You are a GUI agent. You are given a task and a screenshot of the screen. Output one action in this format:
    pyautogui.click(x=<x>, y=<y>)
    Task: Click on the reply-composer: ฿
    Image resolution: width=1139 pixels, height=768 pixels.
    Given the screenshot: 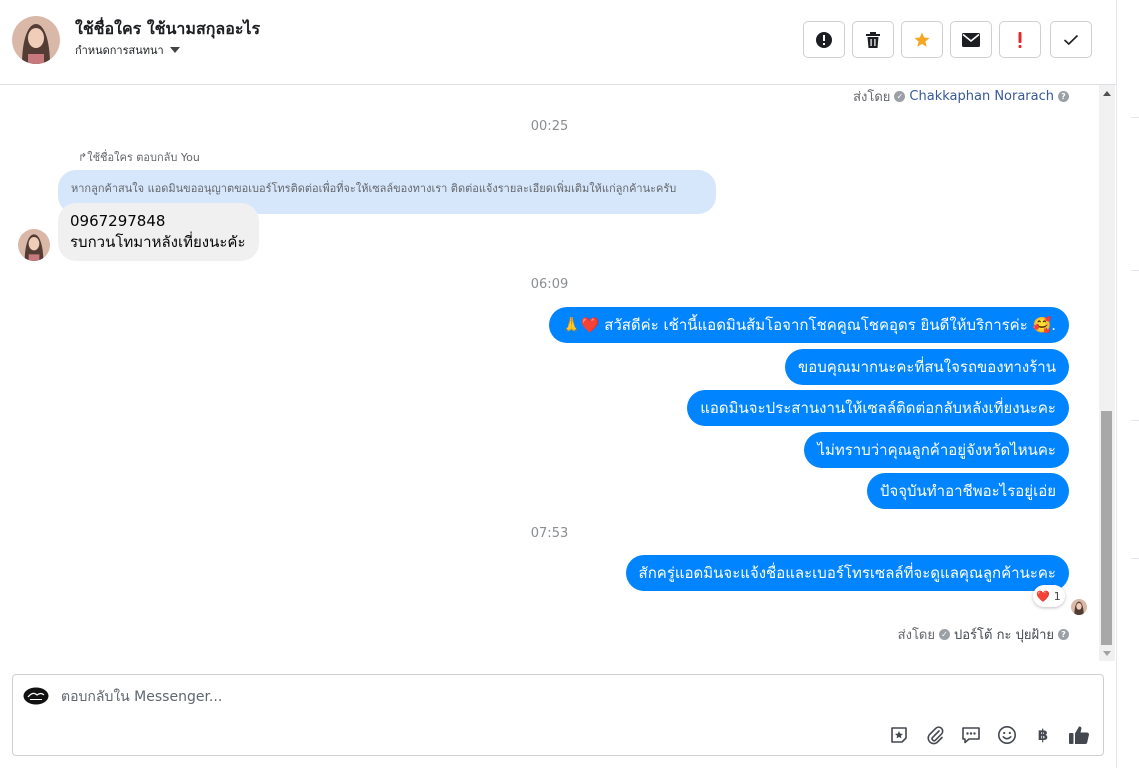 What is the action you would take?
    pyautogui.click(x=558, y=715)
    